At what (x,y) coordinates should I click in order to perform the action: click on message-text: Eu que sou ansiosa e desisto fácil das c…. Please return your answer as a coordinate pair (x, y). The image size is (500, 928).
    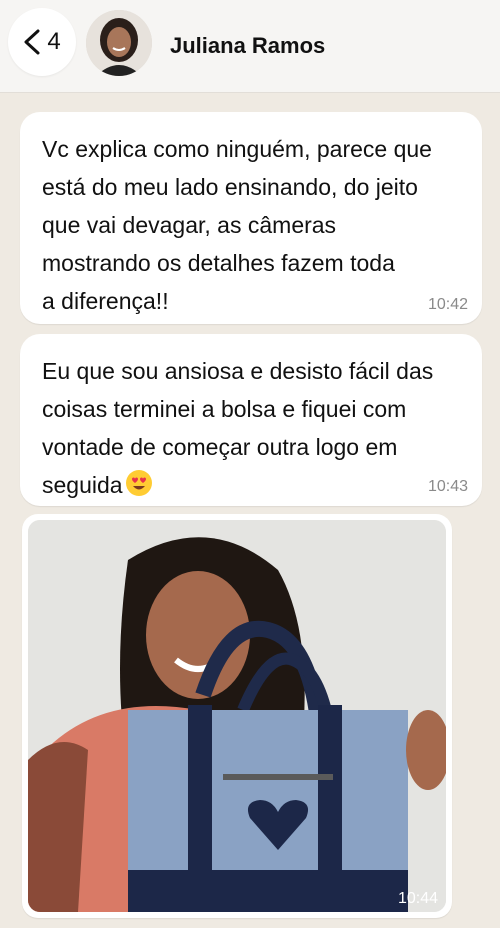
    Looking at the image, I should click on (254, 430).